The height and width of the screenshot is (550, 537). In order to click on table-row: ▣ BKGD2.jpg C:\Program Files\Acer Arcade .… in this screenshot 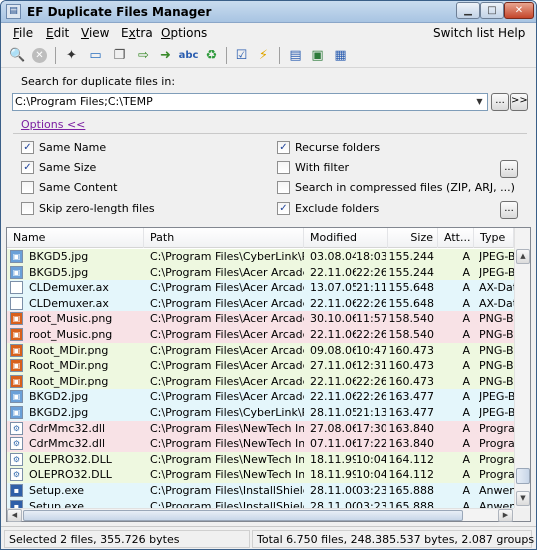, I will do `click(260, 397)`.